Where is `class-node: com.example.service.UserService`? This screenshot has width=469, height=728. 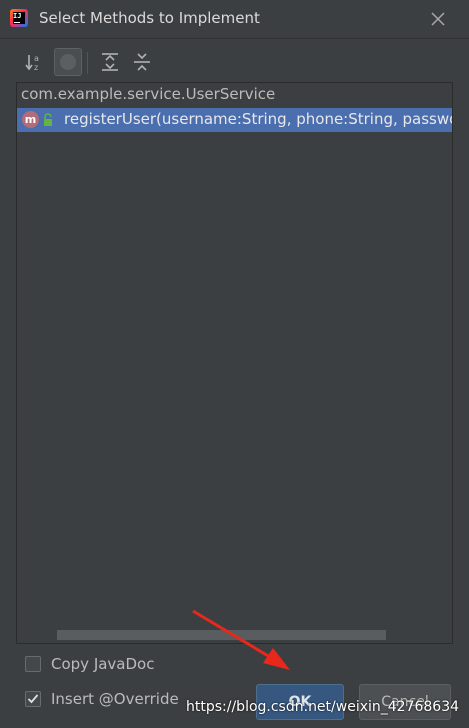
class-node: com.example.service.UserService is located at coordinates (148, 94).